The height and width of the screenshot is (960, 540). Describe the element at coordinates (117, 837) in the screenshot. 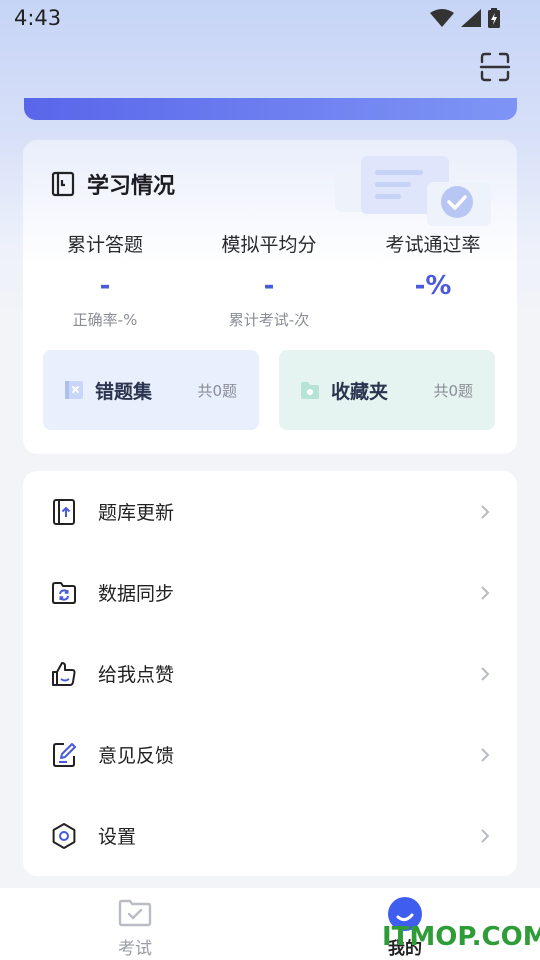

I see `menu-label: 设置` at that location.